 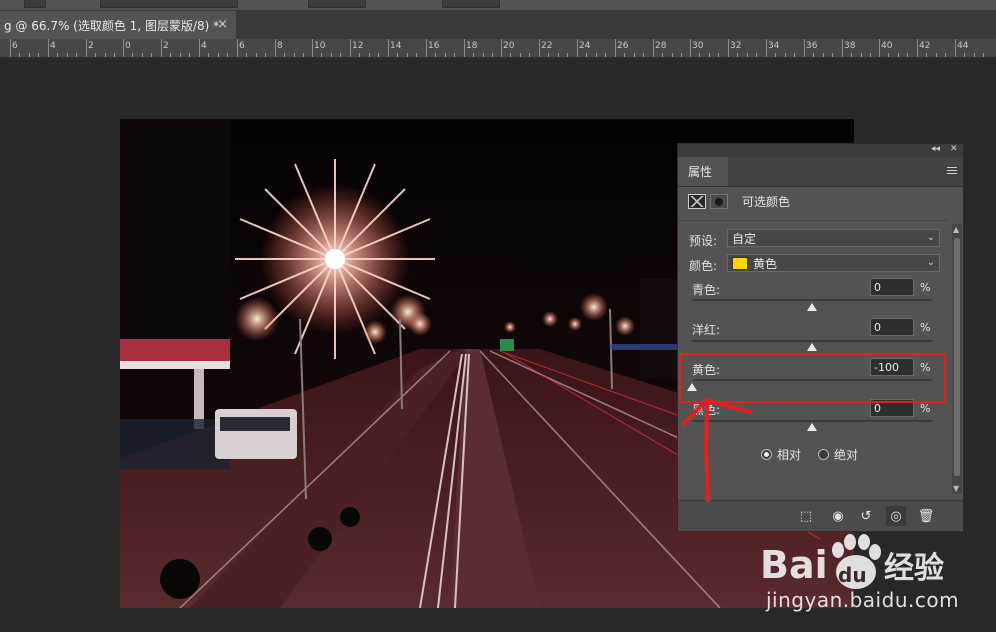 What do you see at coordinates (833, 238) in the screenshot?
I see `preset-dropdown: 自定 ⌄` at bounding box center [833, 238].